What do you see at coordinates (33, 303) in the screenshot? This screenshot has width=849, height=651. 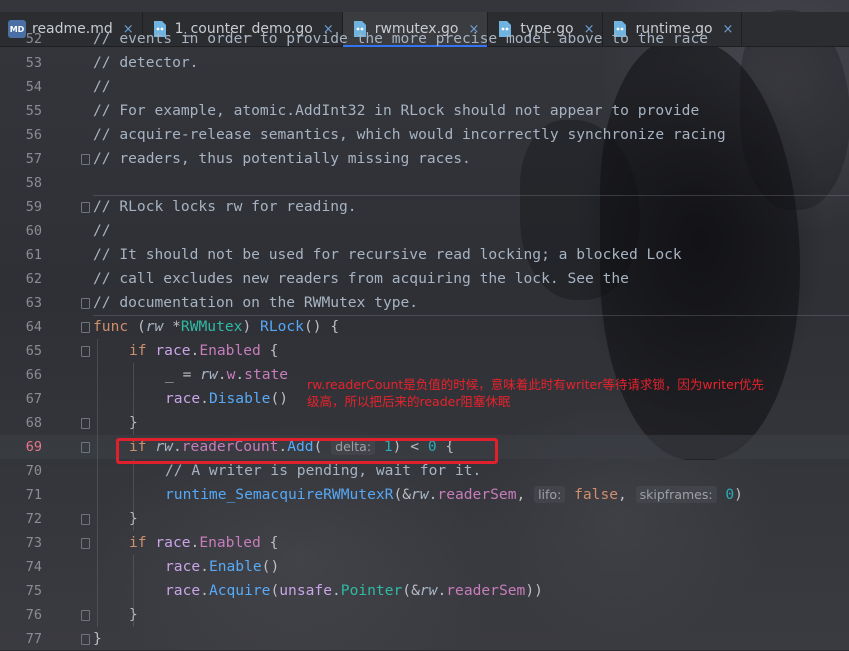 I see `line-number: 63` at bounding box center [33, 303].